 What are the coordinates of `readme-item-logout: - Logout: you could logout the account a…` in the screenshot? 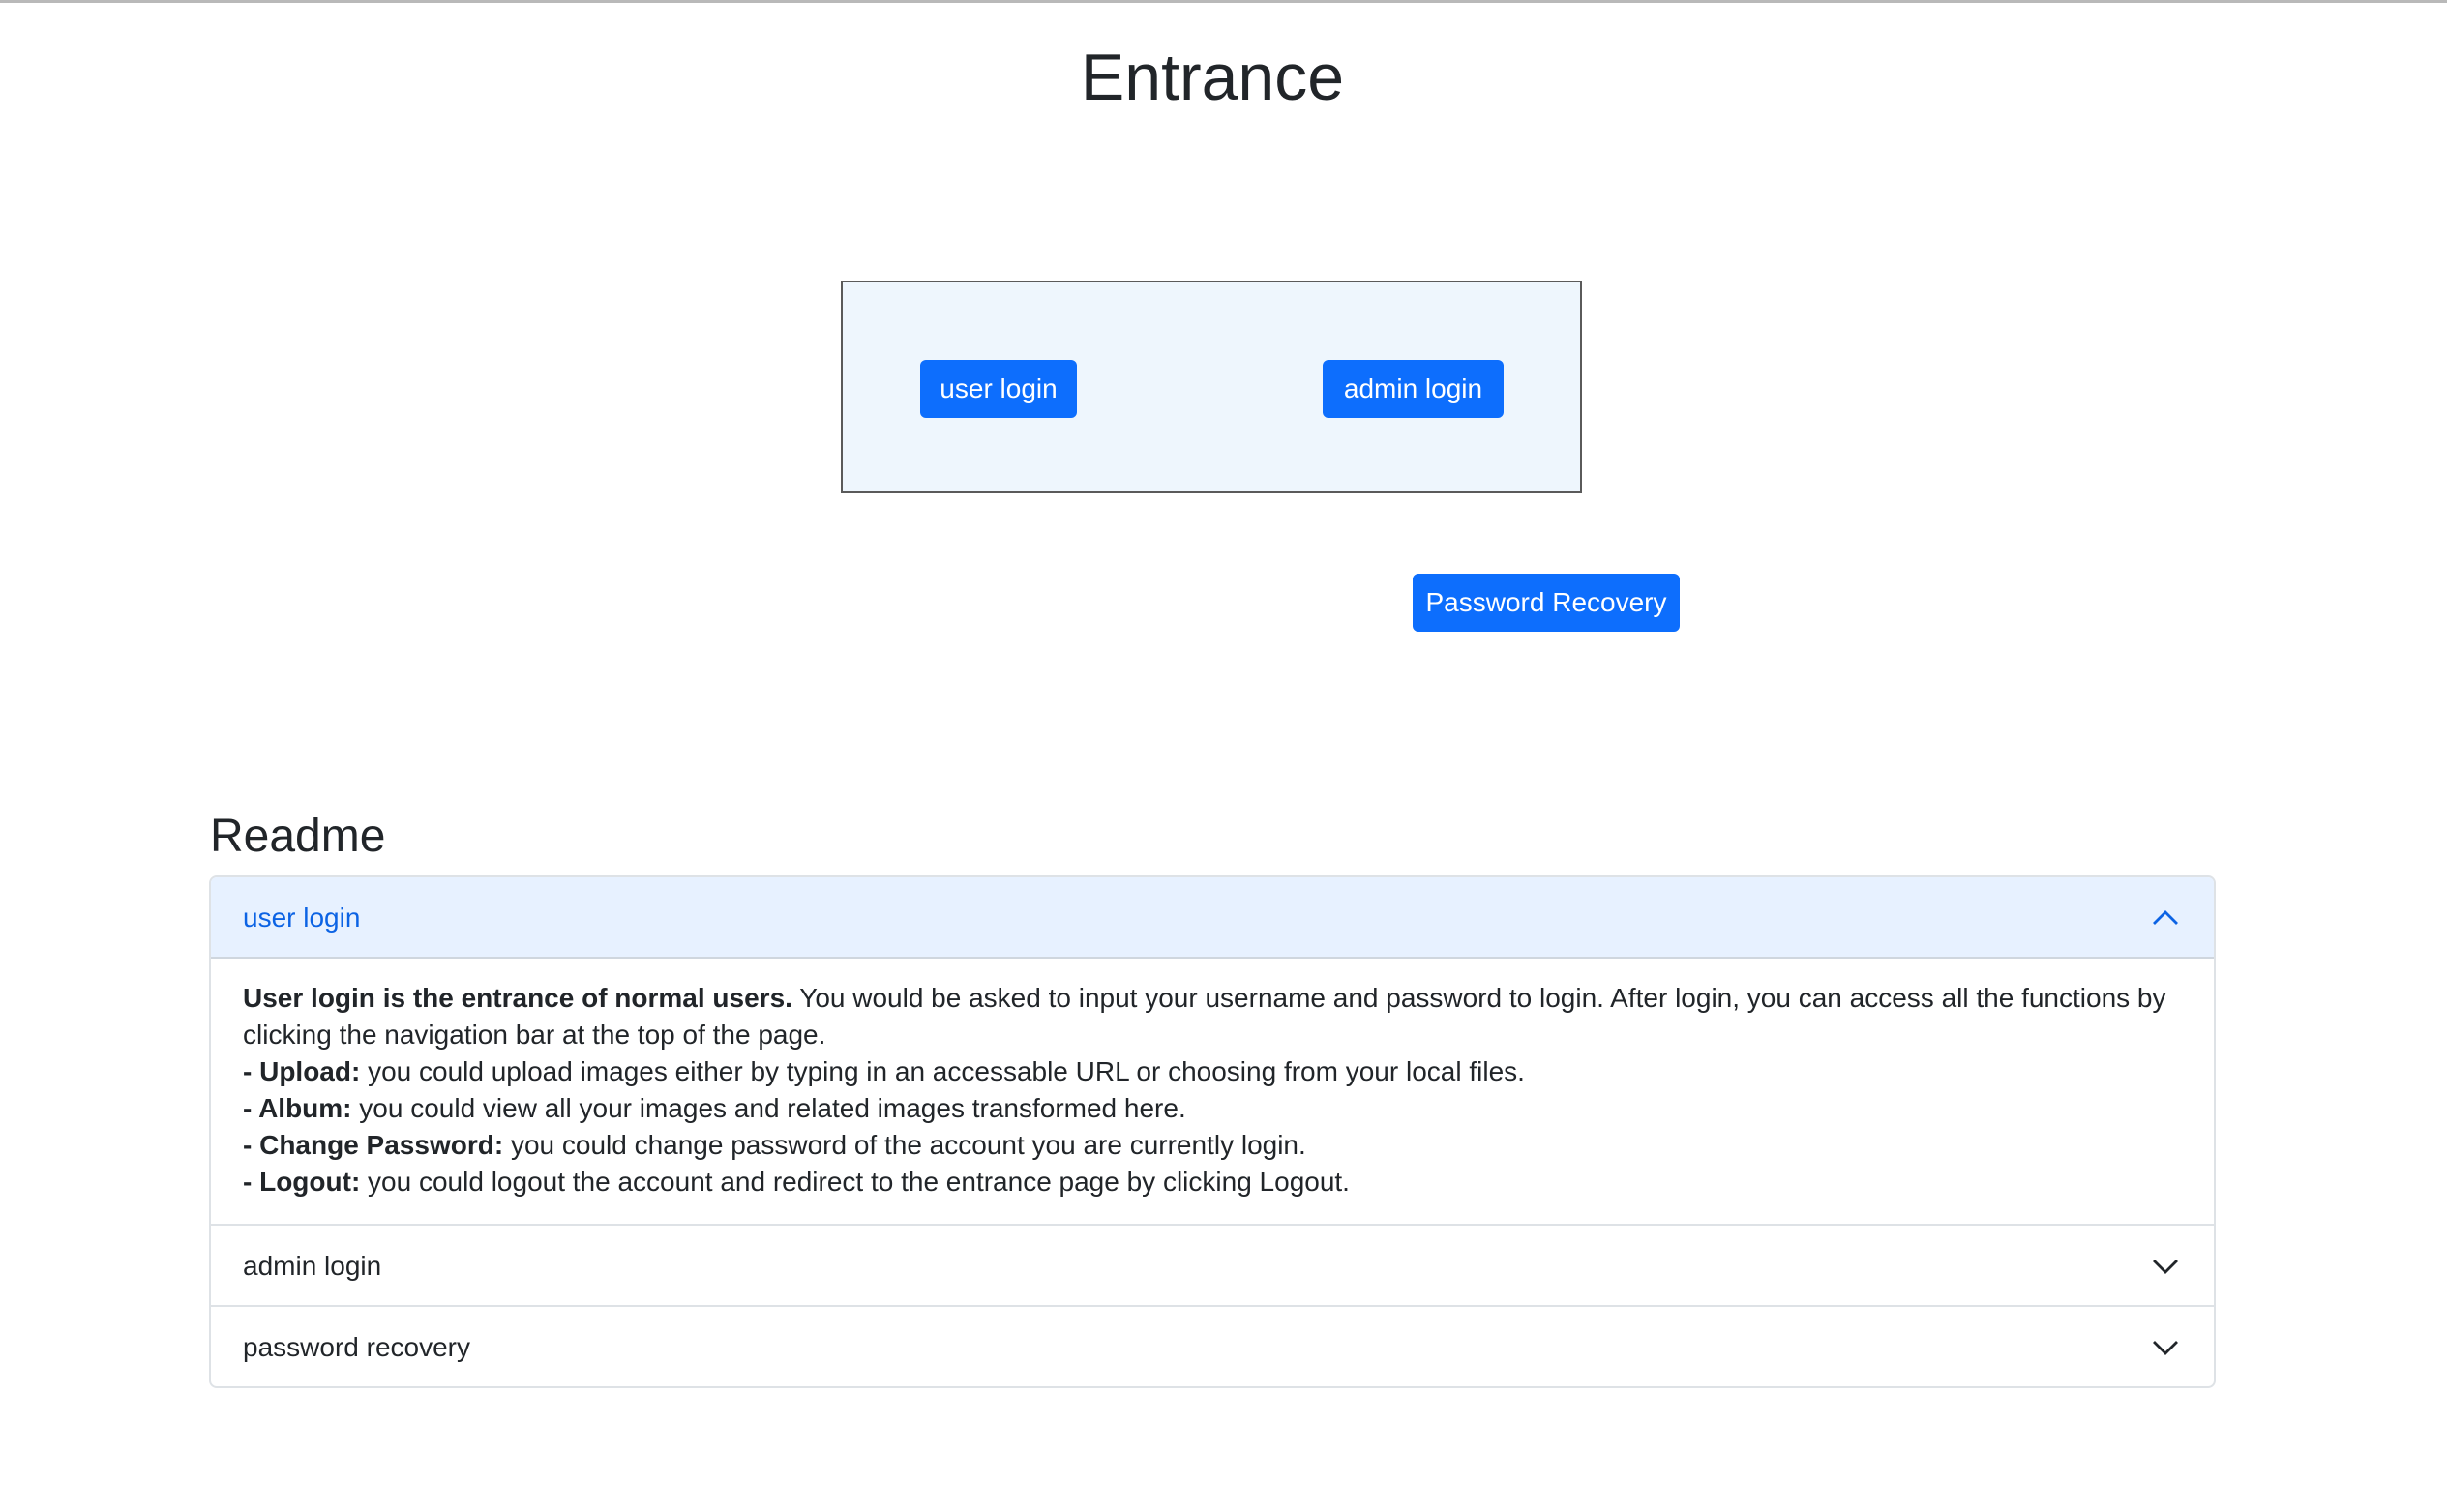 It's located at (1212, 1182).